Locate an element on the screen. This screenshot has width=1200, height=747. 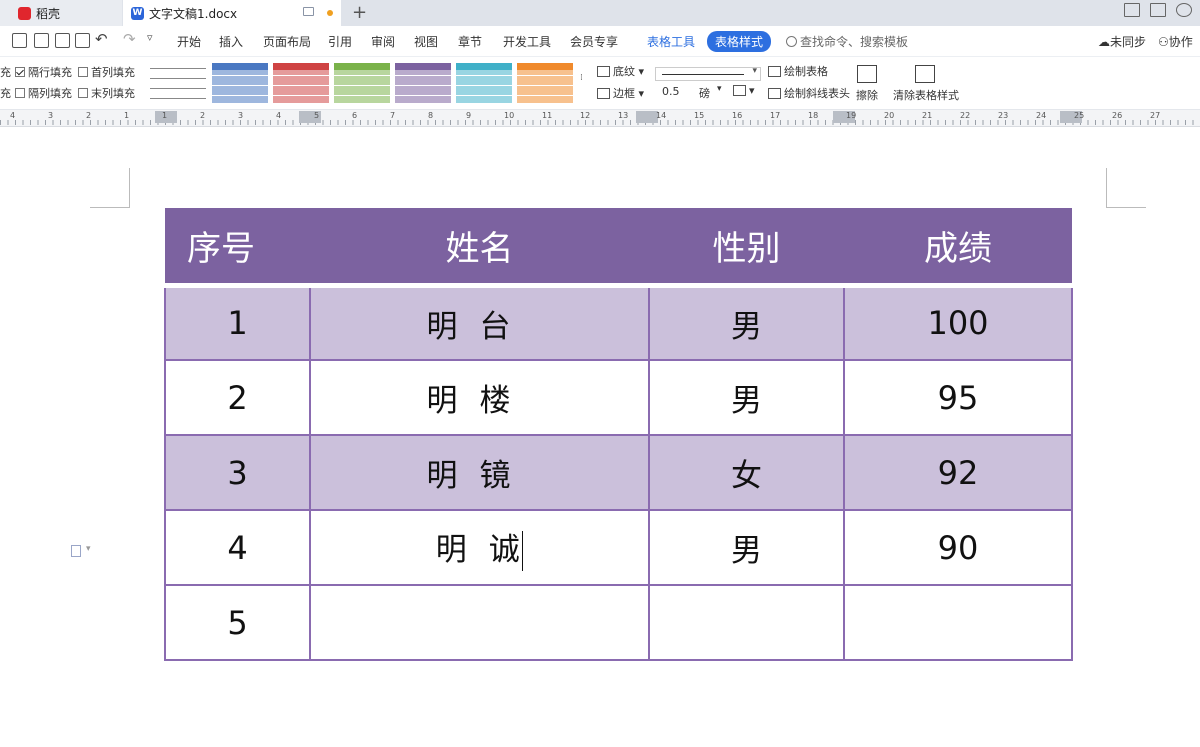
menu-developer: 开发工具 is located at coordinates (527, 41).